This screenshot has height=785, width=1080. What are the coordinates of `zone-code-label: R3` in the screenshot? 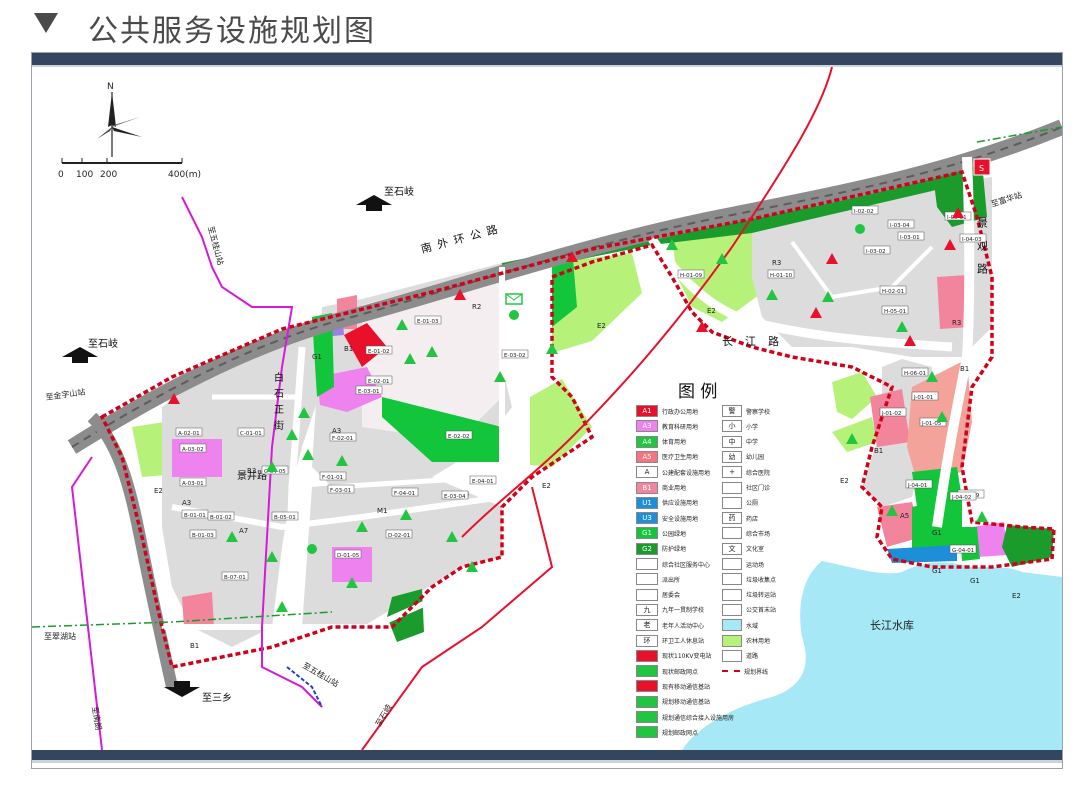 It's located at (956, 323).